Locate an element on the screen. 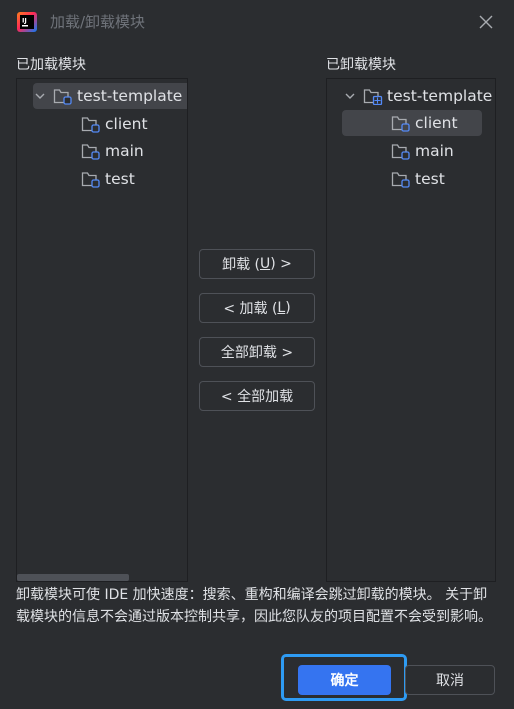  cancel-button: 取消 is located at coordinates (450, 680).